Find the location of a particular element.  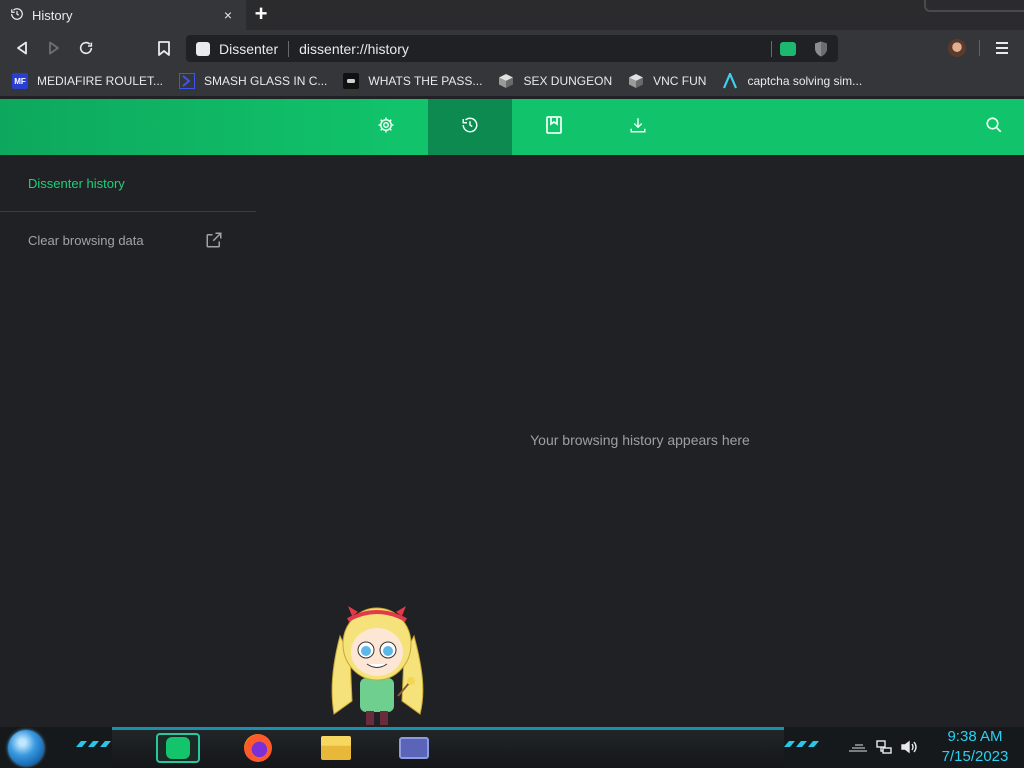

url-text: dissenter://history is located at coordinates (535, 49).